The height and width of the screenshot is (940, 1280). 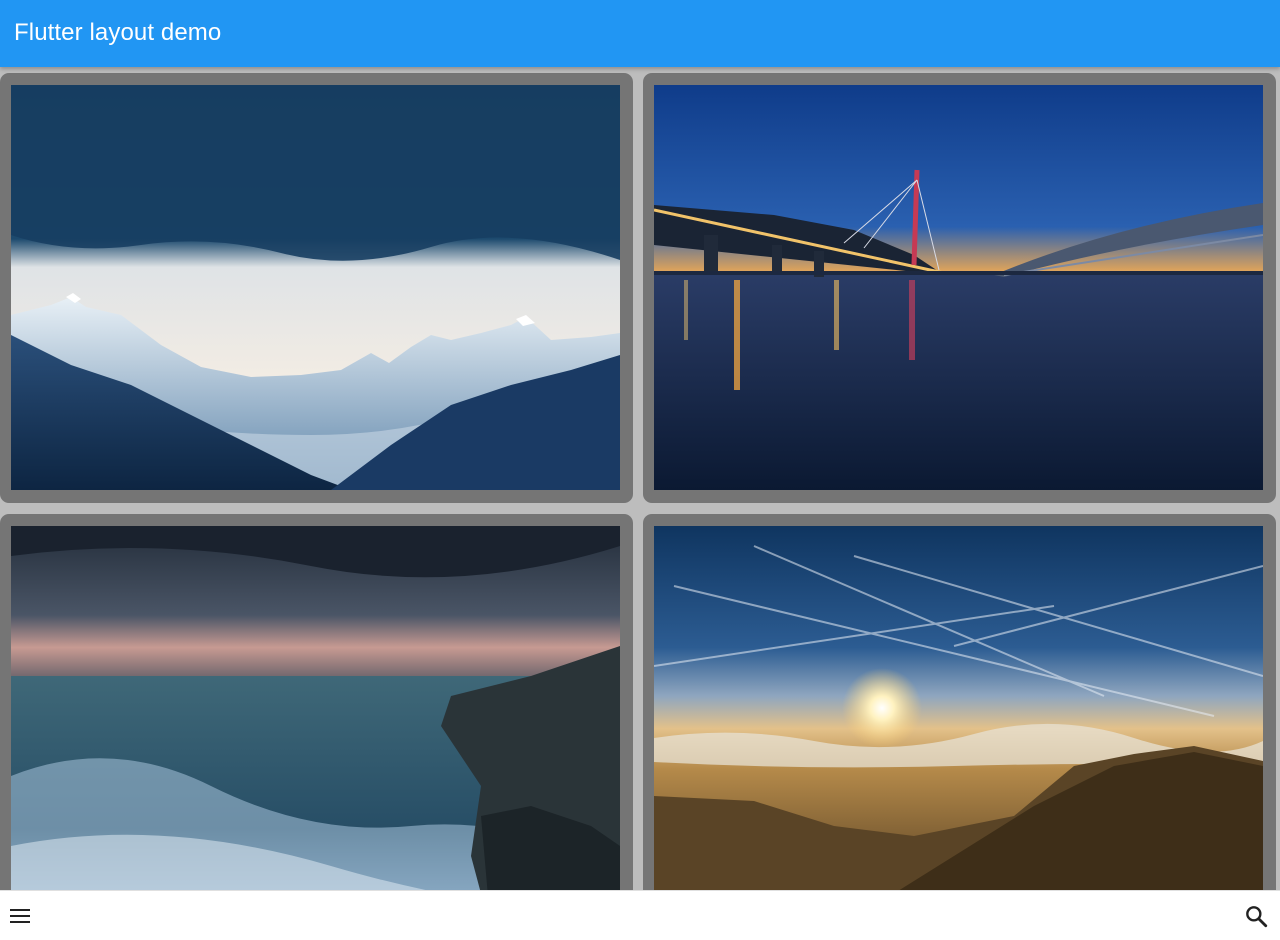 I want to click on search-button, so click(x=1256, y=915).